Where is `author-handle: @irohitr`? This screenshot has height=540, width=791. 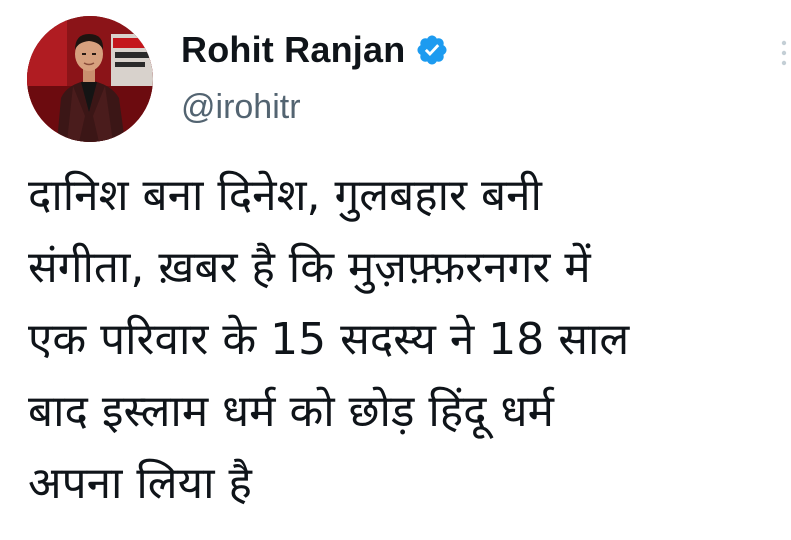 author-handle: @irohitr is located at coordinates (241, 107).